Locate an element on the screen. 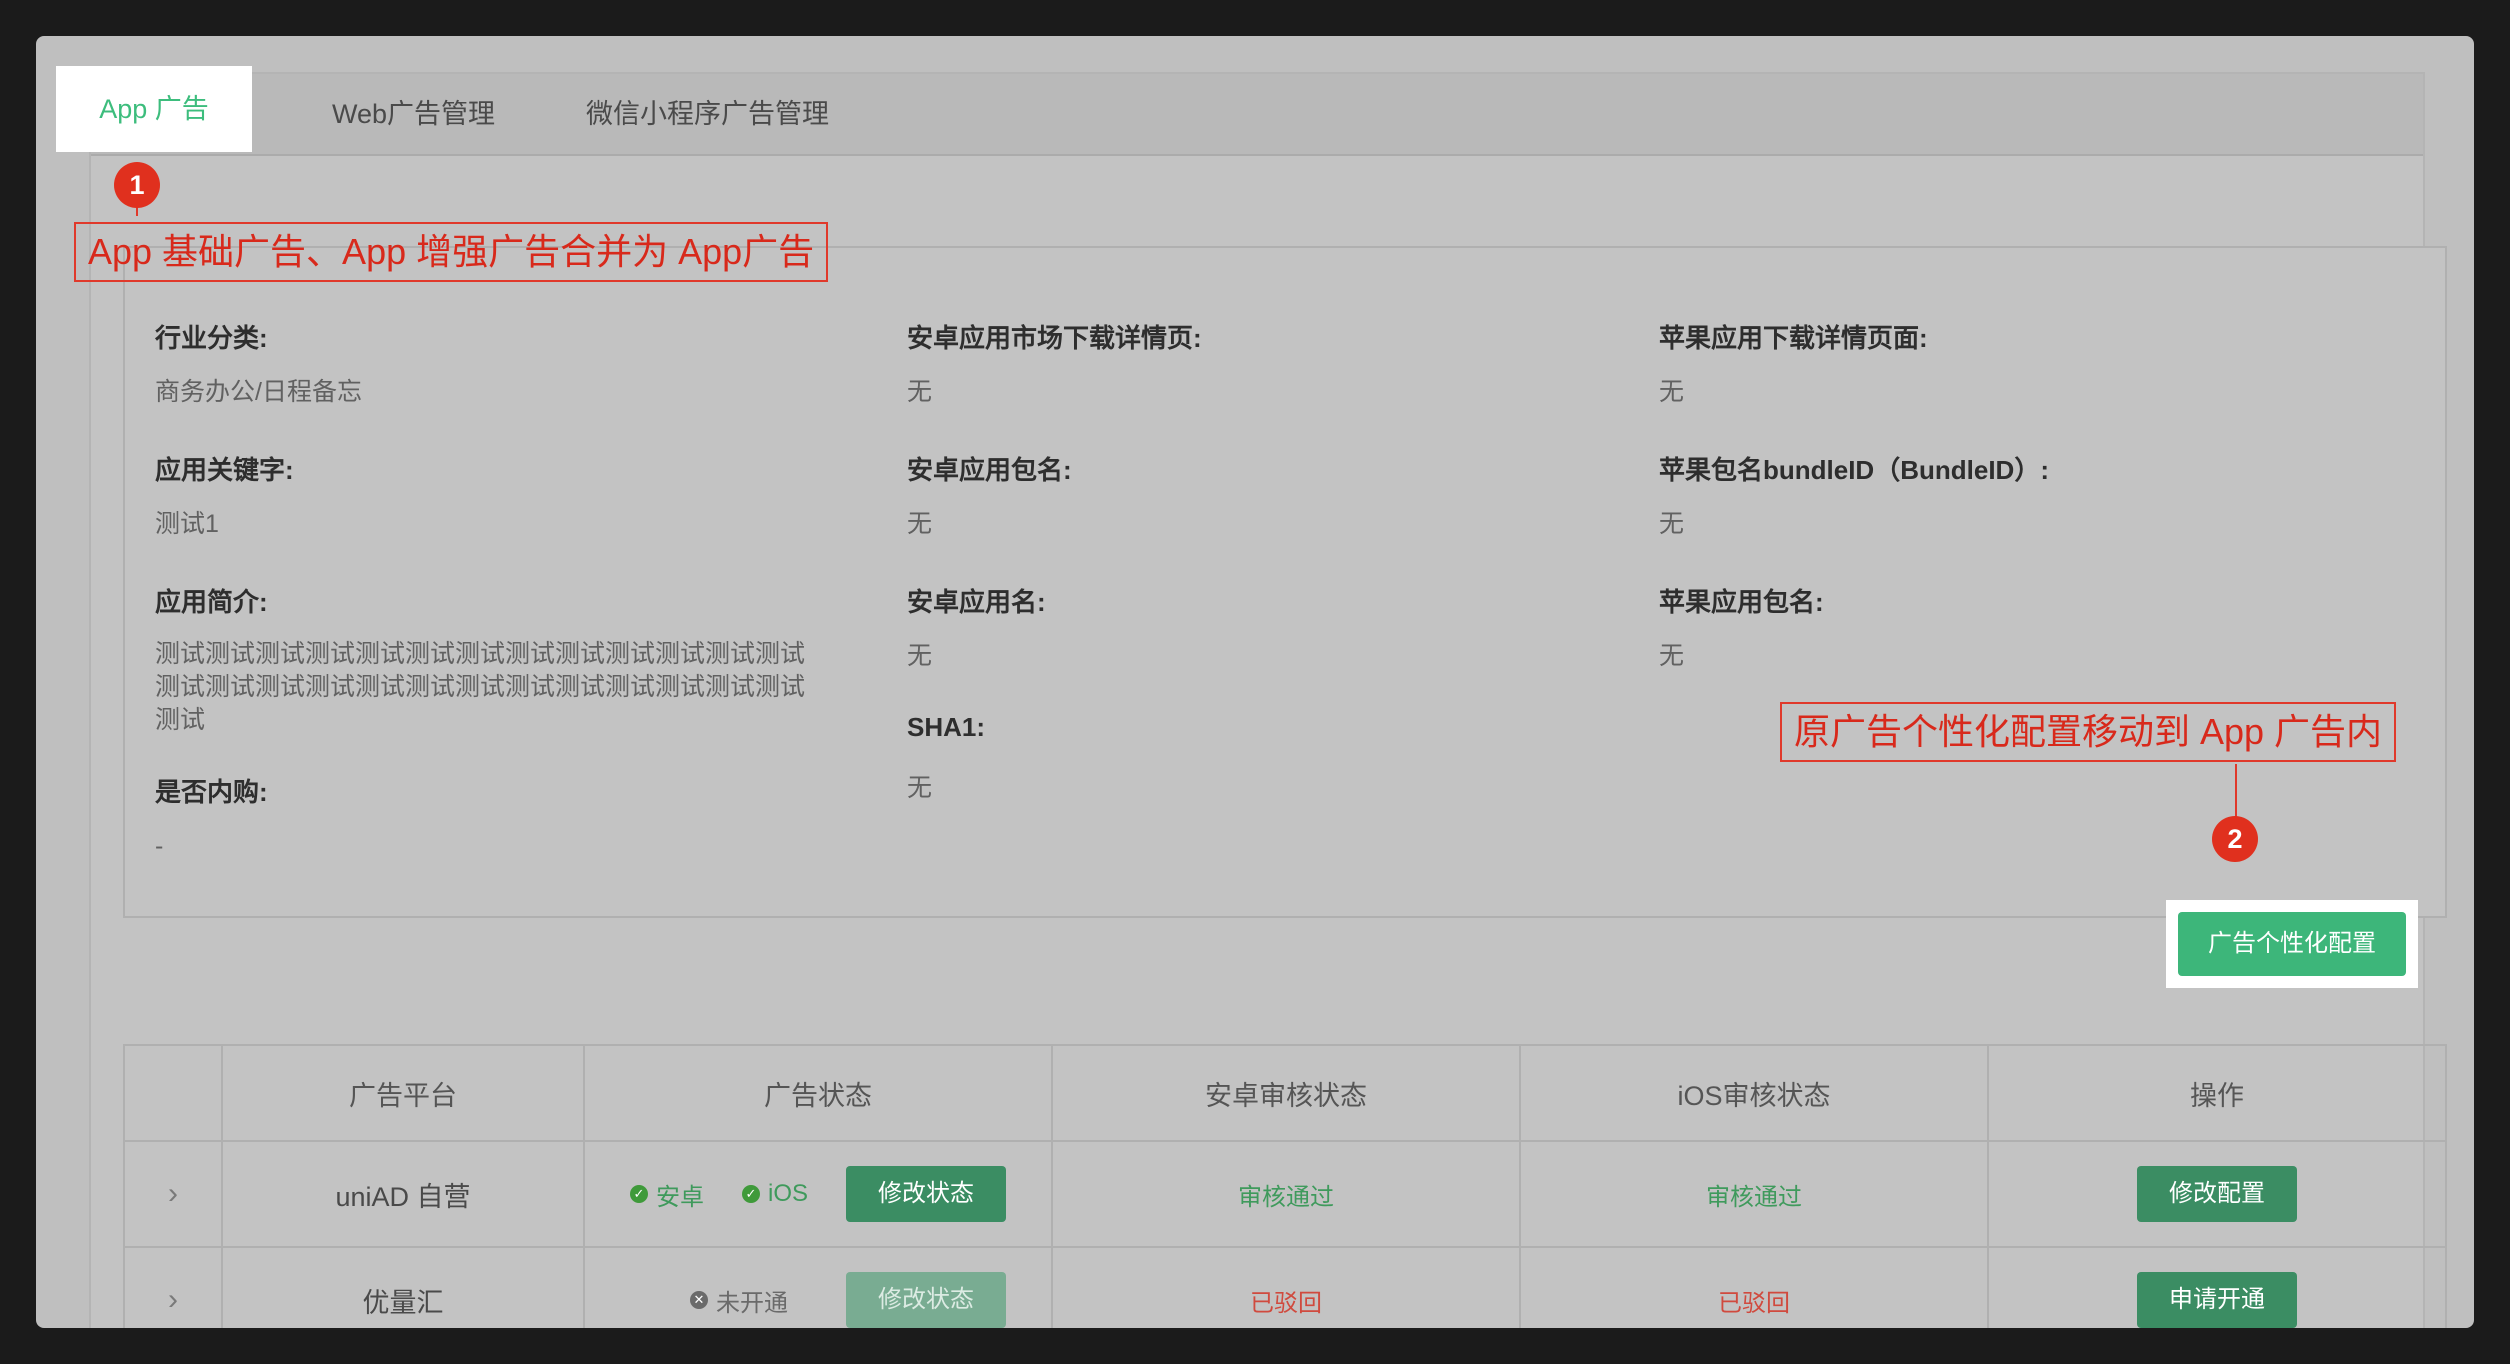 The image size is (2510, 1364). ios-review-cell: 审核通过 is located at coordinates (1754, 1194).